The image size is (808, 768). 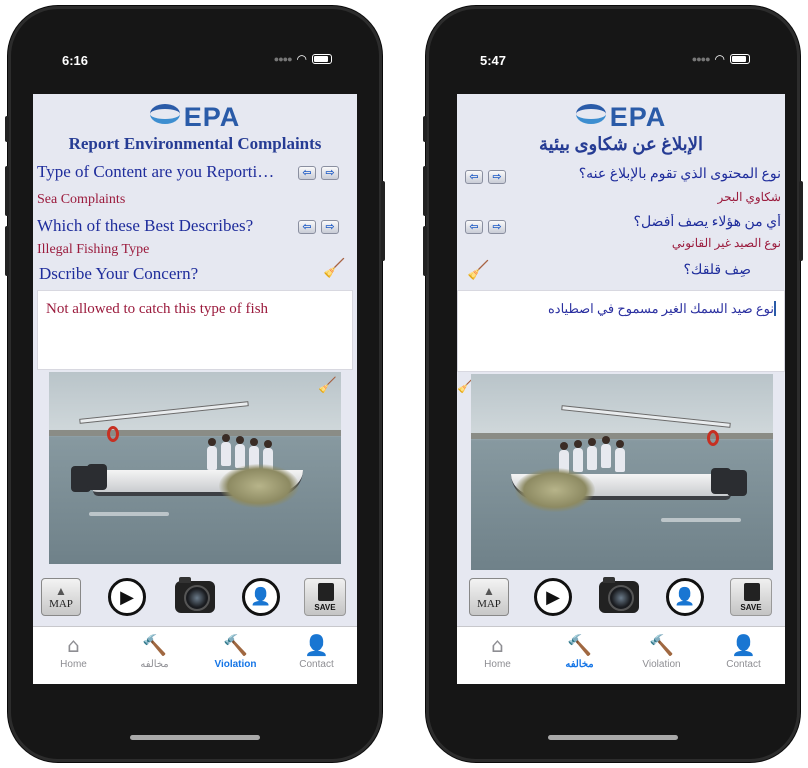 What do you see at coordinates (283, 59) in the screenshot?
I see `signal-icon: ●●●●` at bounding box center [283, 59].